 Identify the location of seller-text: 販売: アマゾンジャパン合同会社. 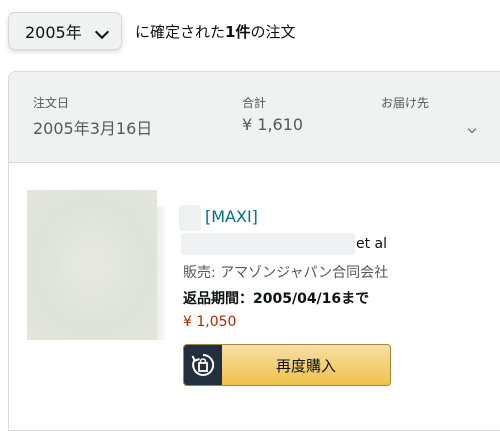
(286, 273).